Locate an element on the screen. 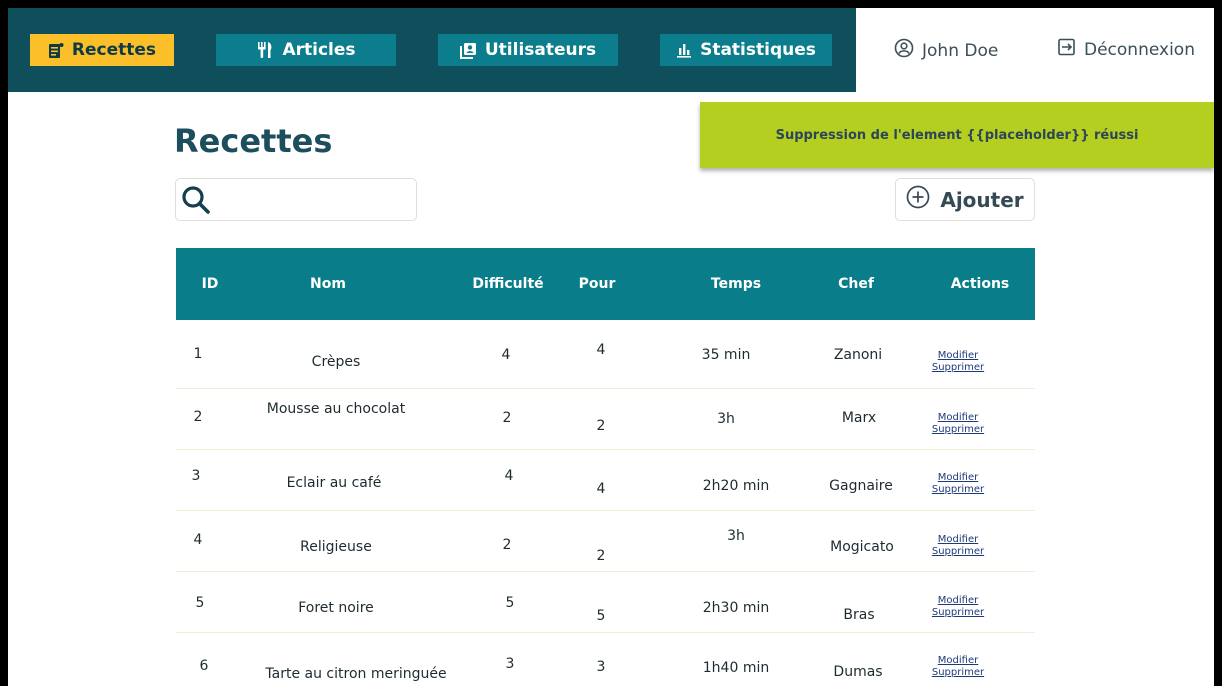  cell-chef: Mogicato is located at coordinates (862, 547).